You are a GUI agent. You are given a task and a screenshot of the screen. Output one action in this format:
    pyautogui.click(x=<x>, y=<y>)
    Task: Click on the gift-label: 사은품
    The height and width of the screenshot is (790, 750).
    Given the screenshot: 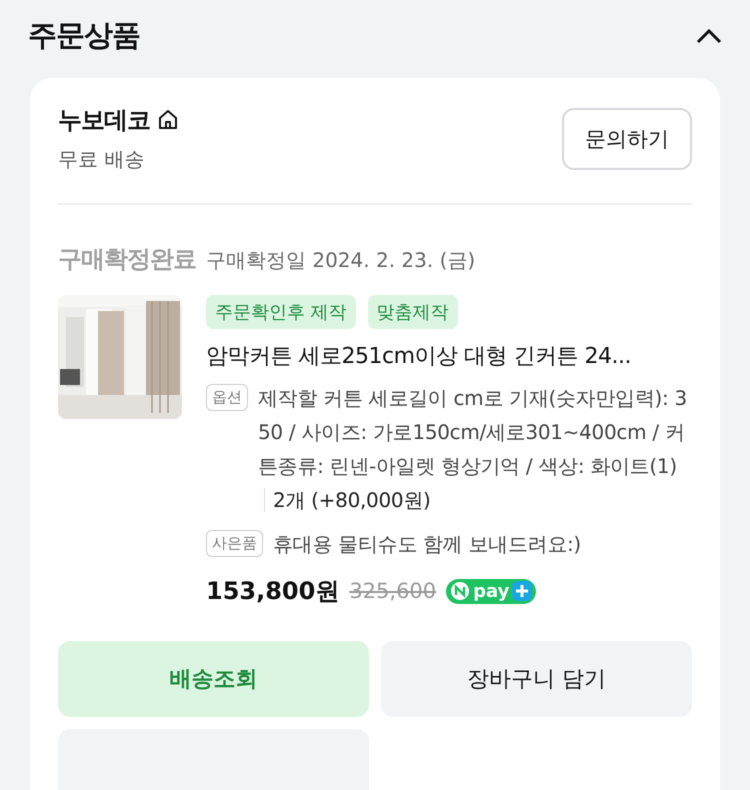 What is the action you would take?
    pyautogui.click(x=234, y=543)
    